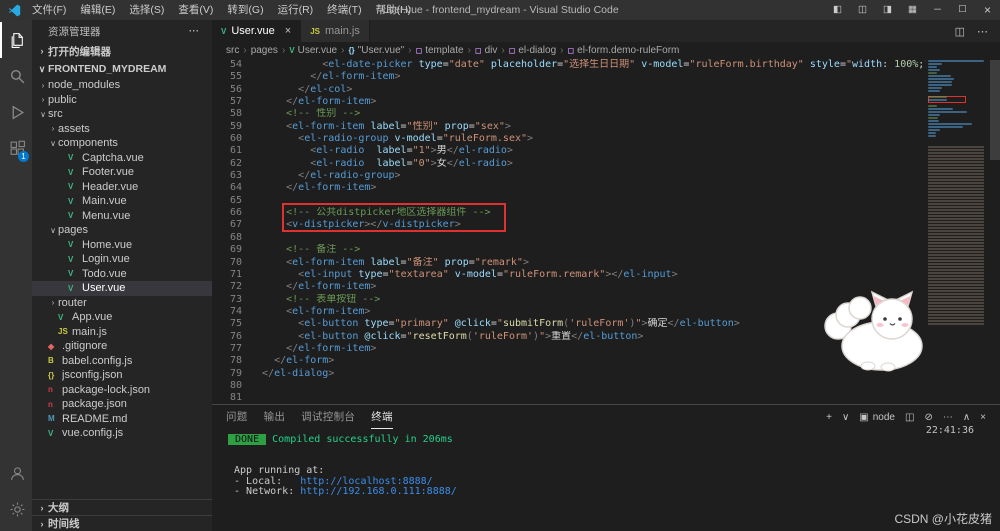  Describe the element at coordinates (122, 332) in the screenshot. I see `tree-item-main.js: JS main.js` at that location.